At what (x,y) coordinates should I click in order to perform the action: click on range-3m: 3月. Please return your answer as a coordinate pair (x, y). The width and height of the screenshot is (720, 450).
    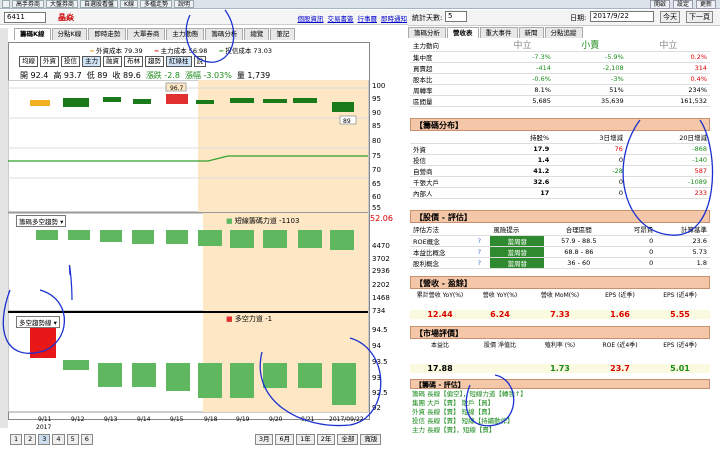
    Looking at the image, I should click on (264, 439).